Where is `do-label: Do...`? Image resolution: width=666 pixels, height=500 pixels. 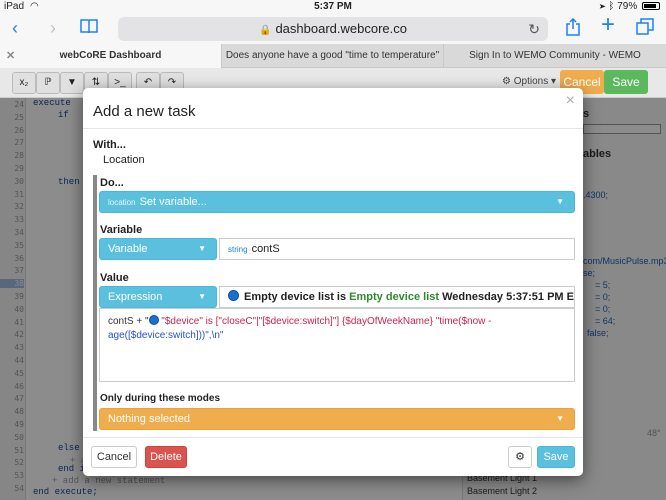 do-label: Do... is located at coordinates (112, 183).